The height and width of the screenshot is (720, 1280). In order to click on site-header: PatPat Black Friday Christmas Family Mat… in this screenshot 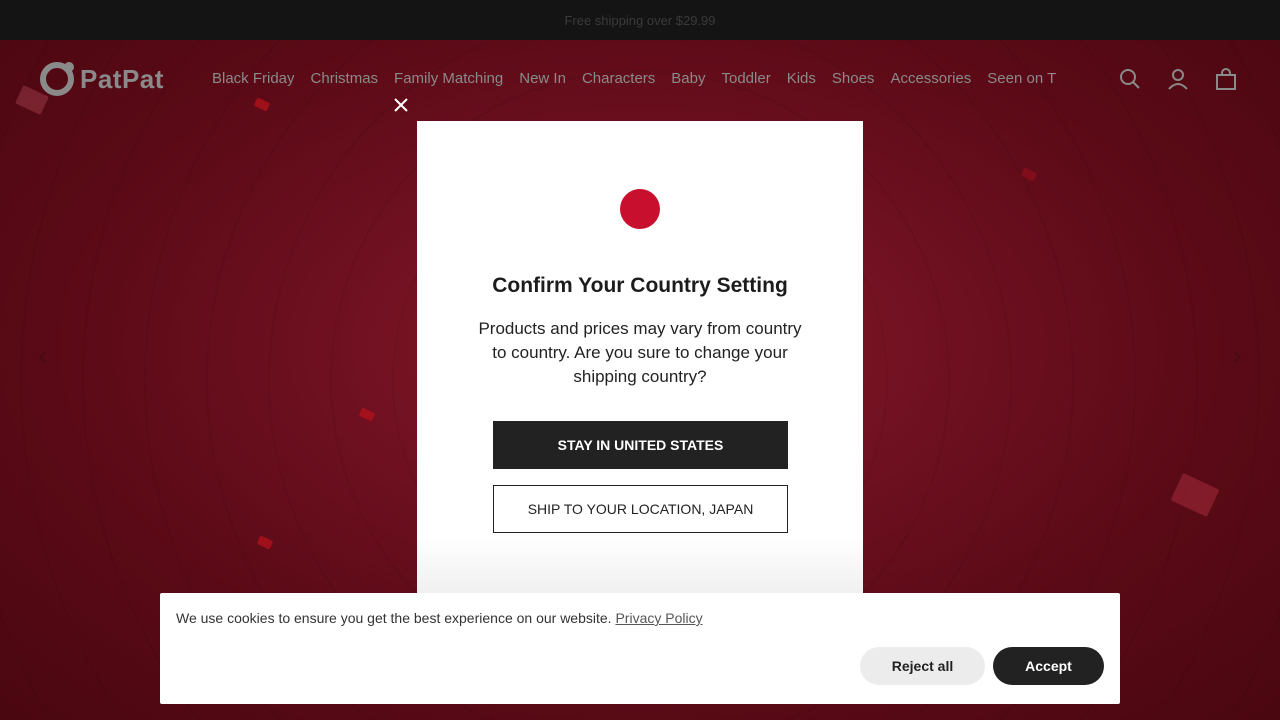, I will do `click(640, 80)`.